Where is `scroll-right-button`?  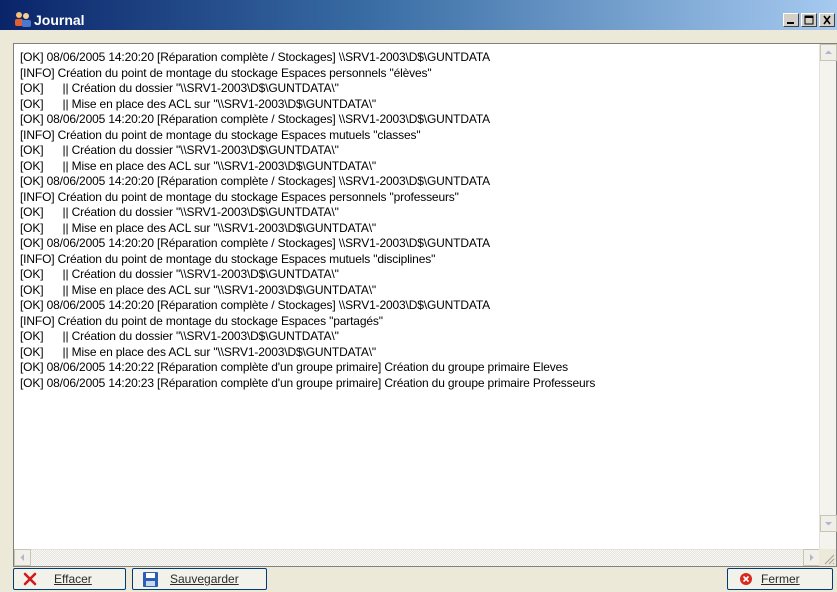 scroll-right-button is located at coordinates (811, 557).